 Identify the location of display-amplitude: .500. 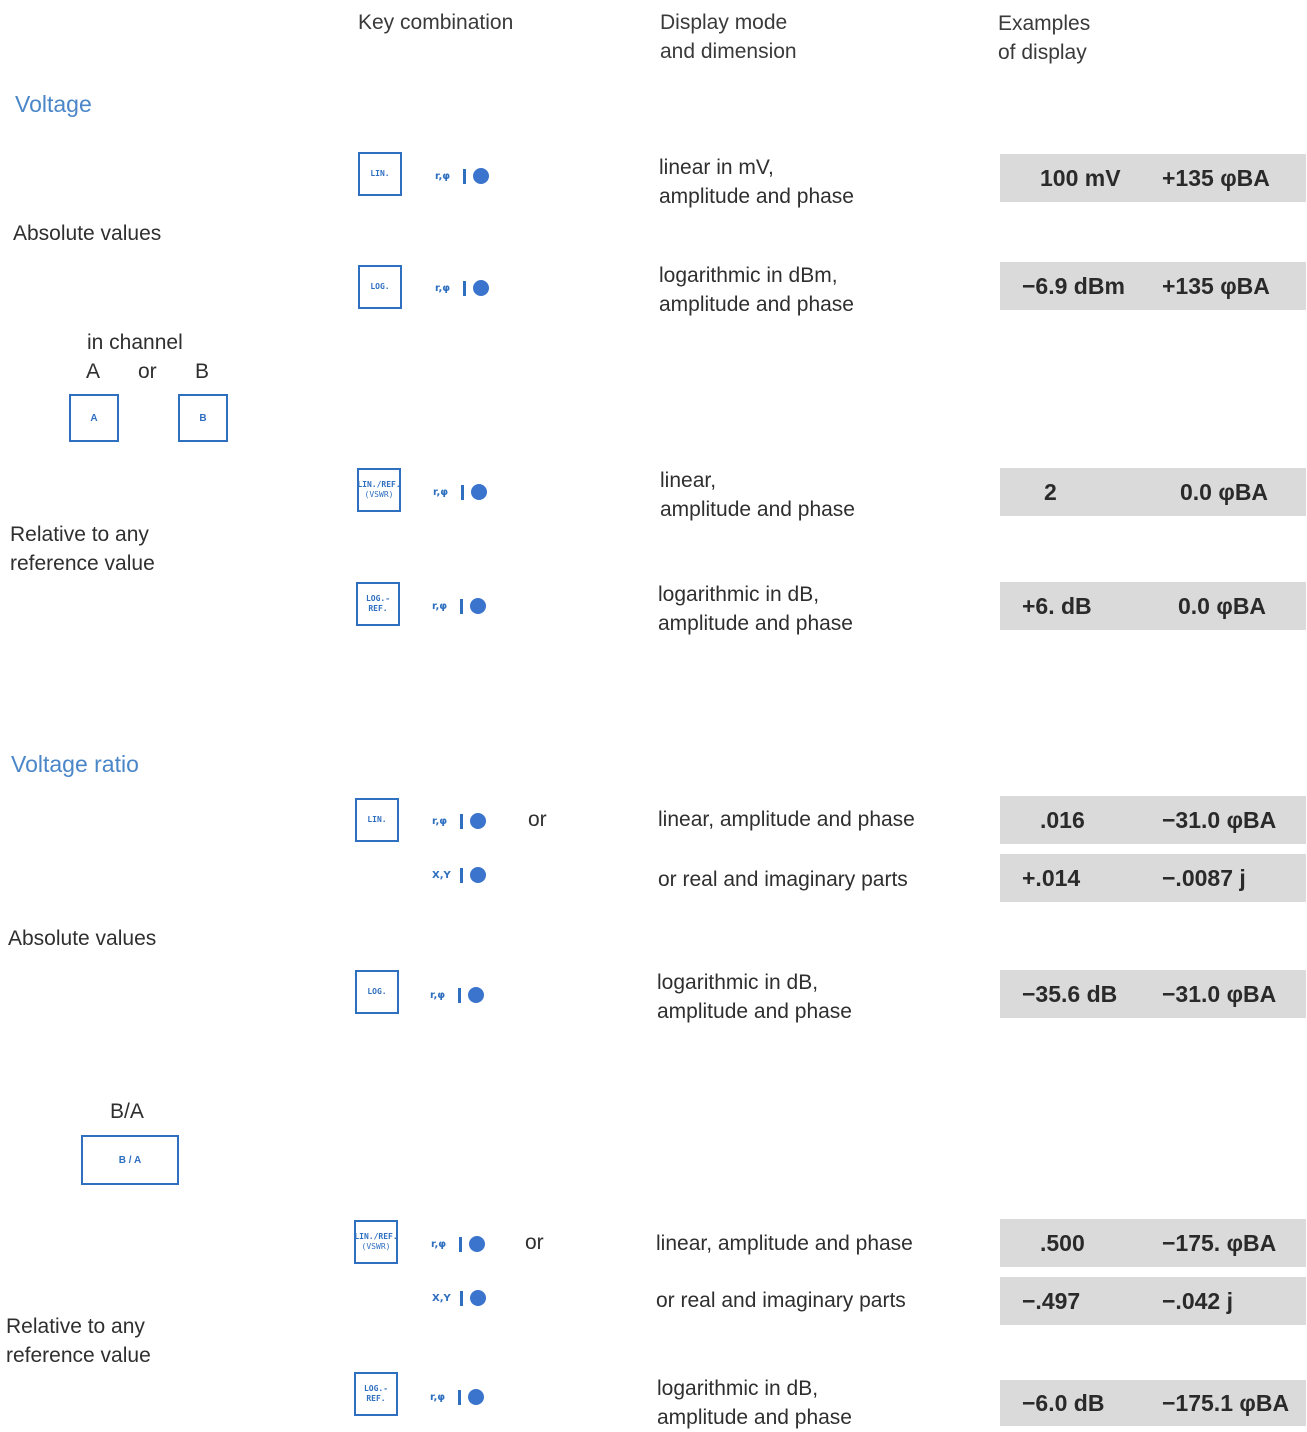
(1062, 1242).